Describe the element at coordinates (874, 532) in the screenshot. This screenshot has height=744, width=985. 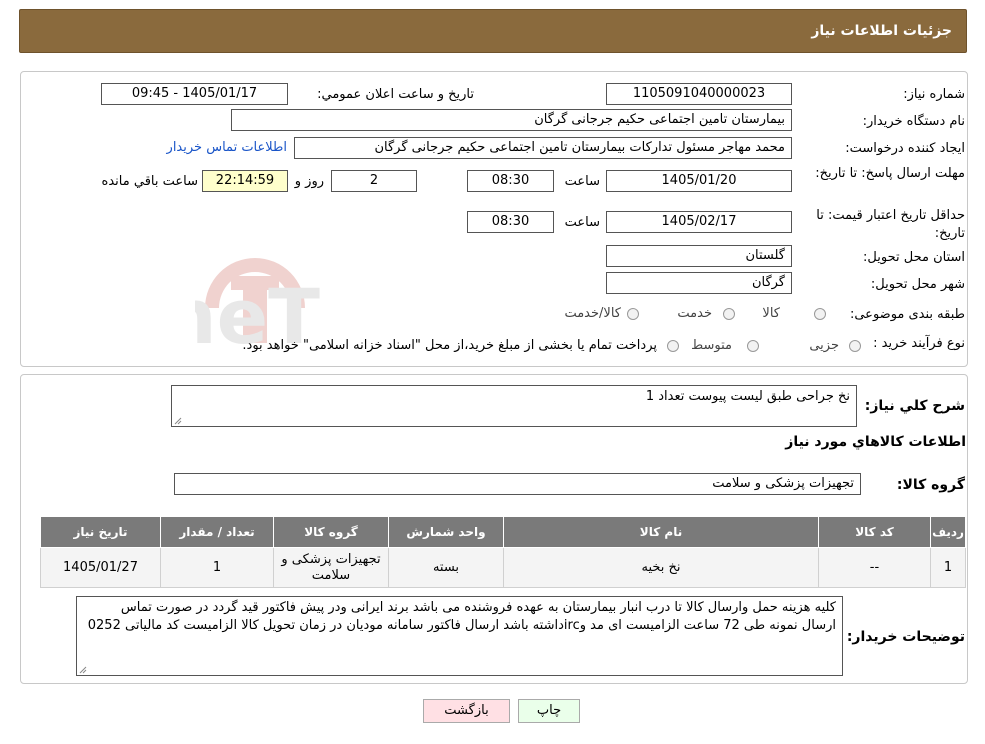
I see `col-goods-code: کد کالا` at that location.